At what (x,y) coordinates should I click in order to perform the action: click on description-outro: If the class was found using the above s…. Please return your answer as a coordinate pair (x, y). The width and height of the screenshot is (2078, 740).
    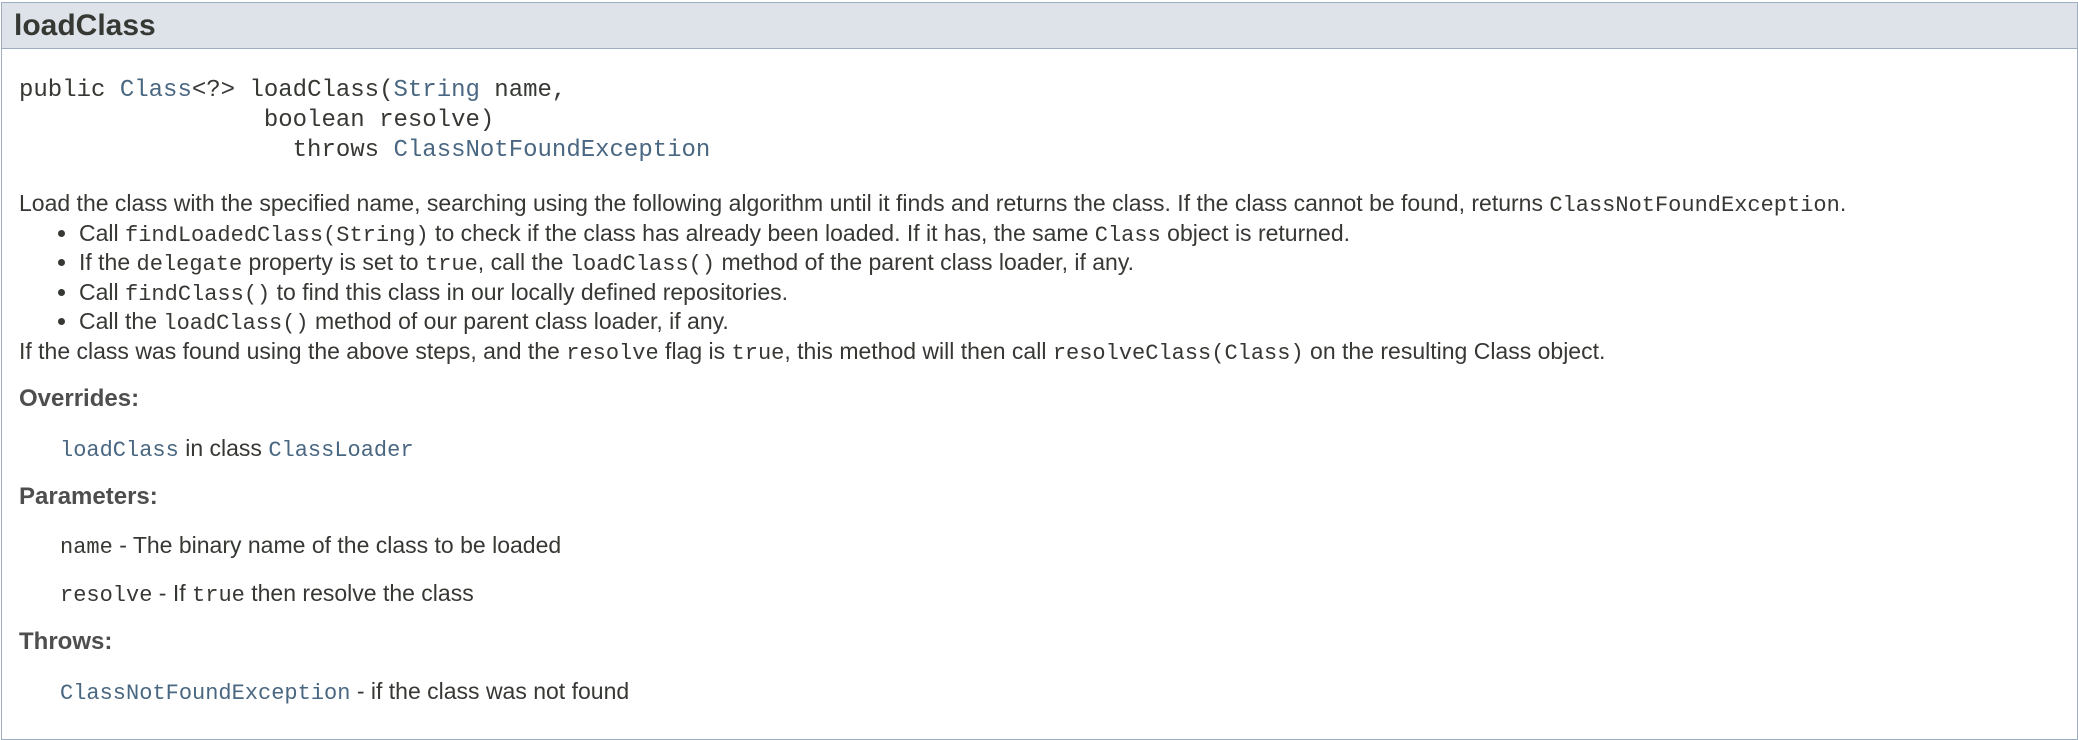
    Looking at the image, I should click on (812, 351).